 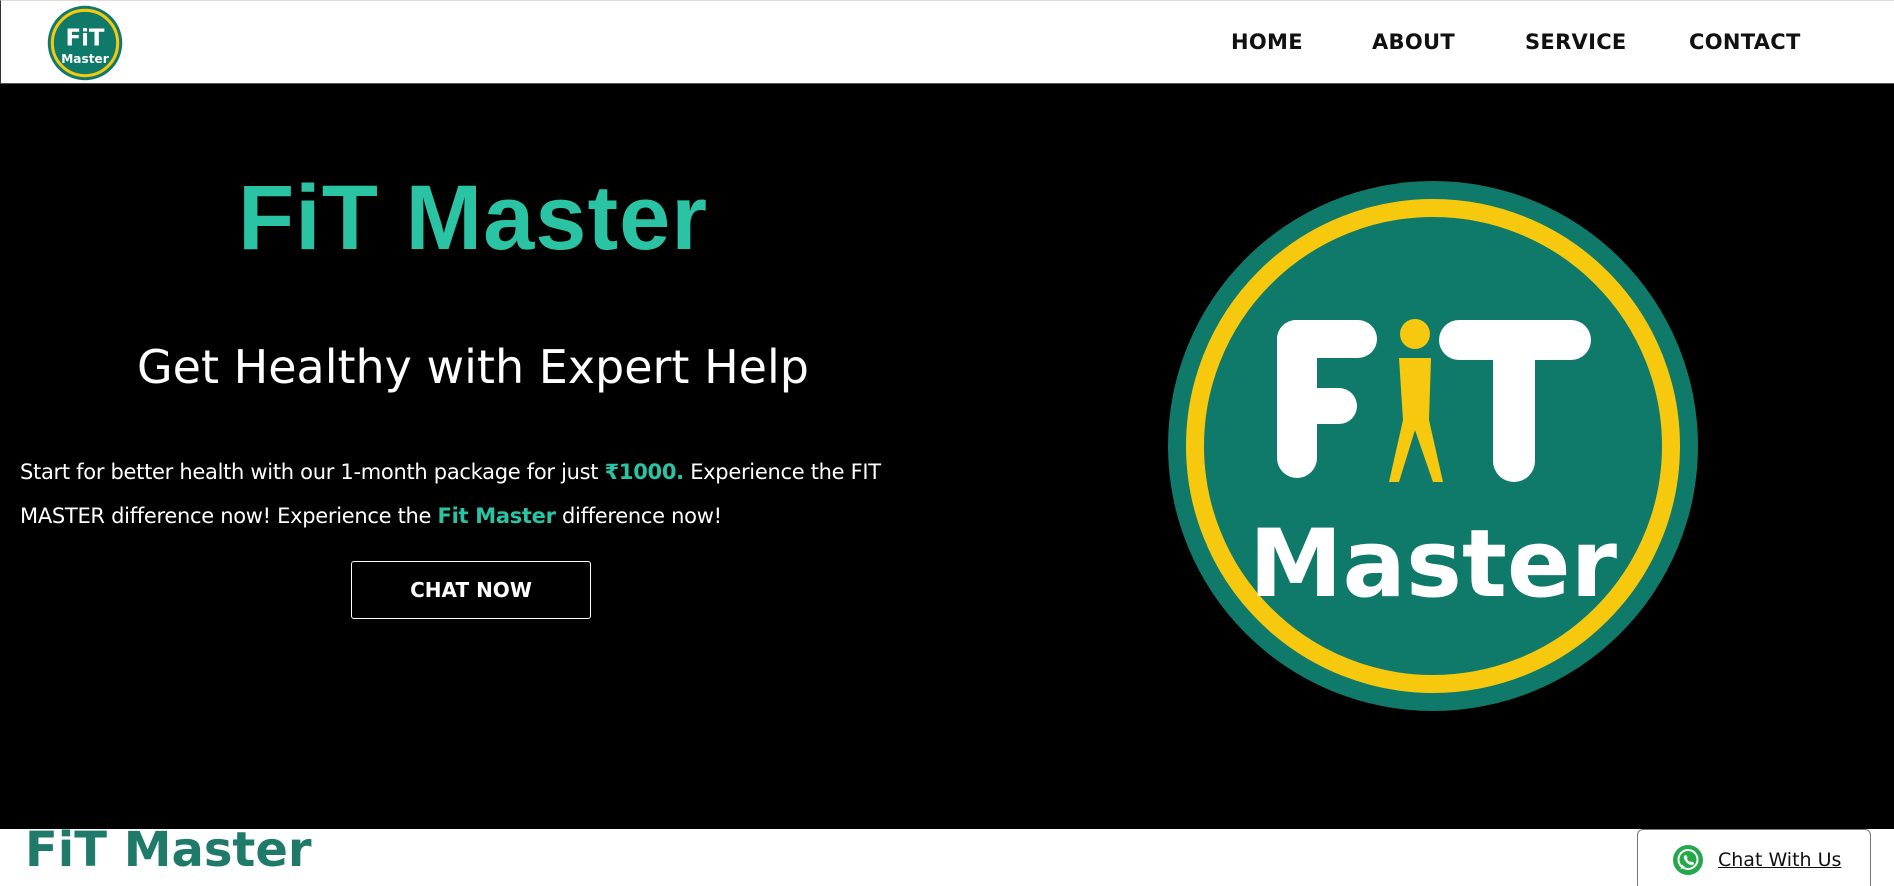 I want to click on site-header: FiT Master HOME ABOUT SERVICE CONTACT, so click(x=947, y=42).